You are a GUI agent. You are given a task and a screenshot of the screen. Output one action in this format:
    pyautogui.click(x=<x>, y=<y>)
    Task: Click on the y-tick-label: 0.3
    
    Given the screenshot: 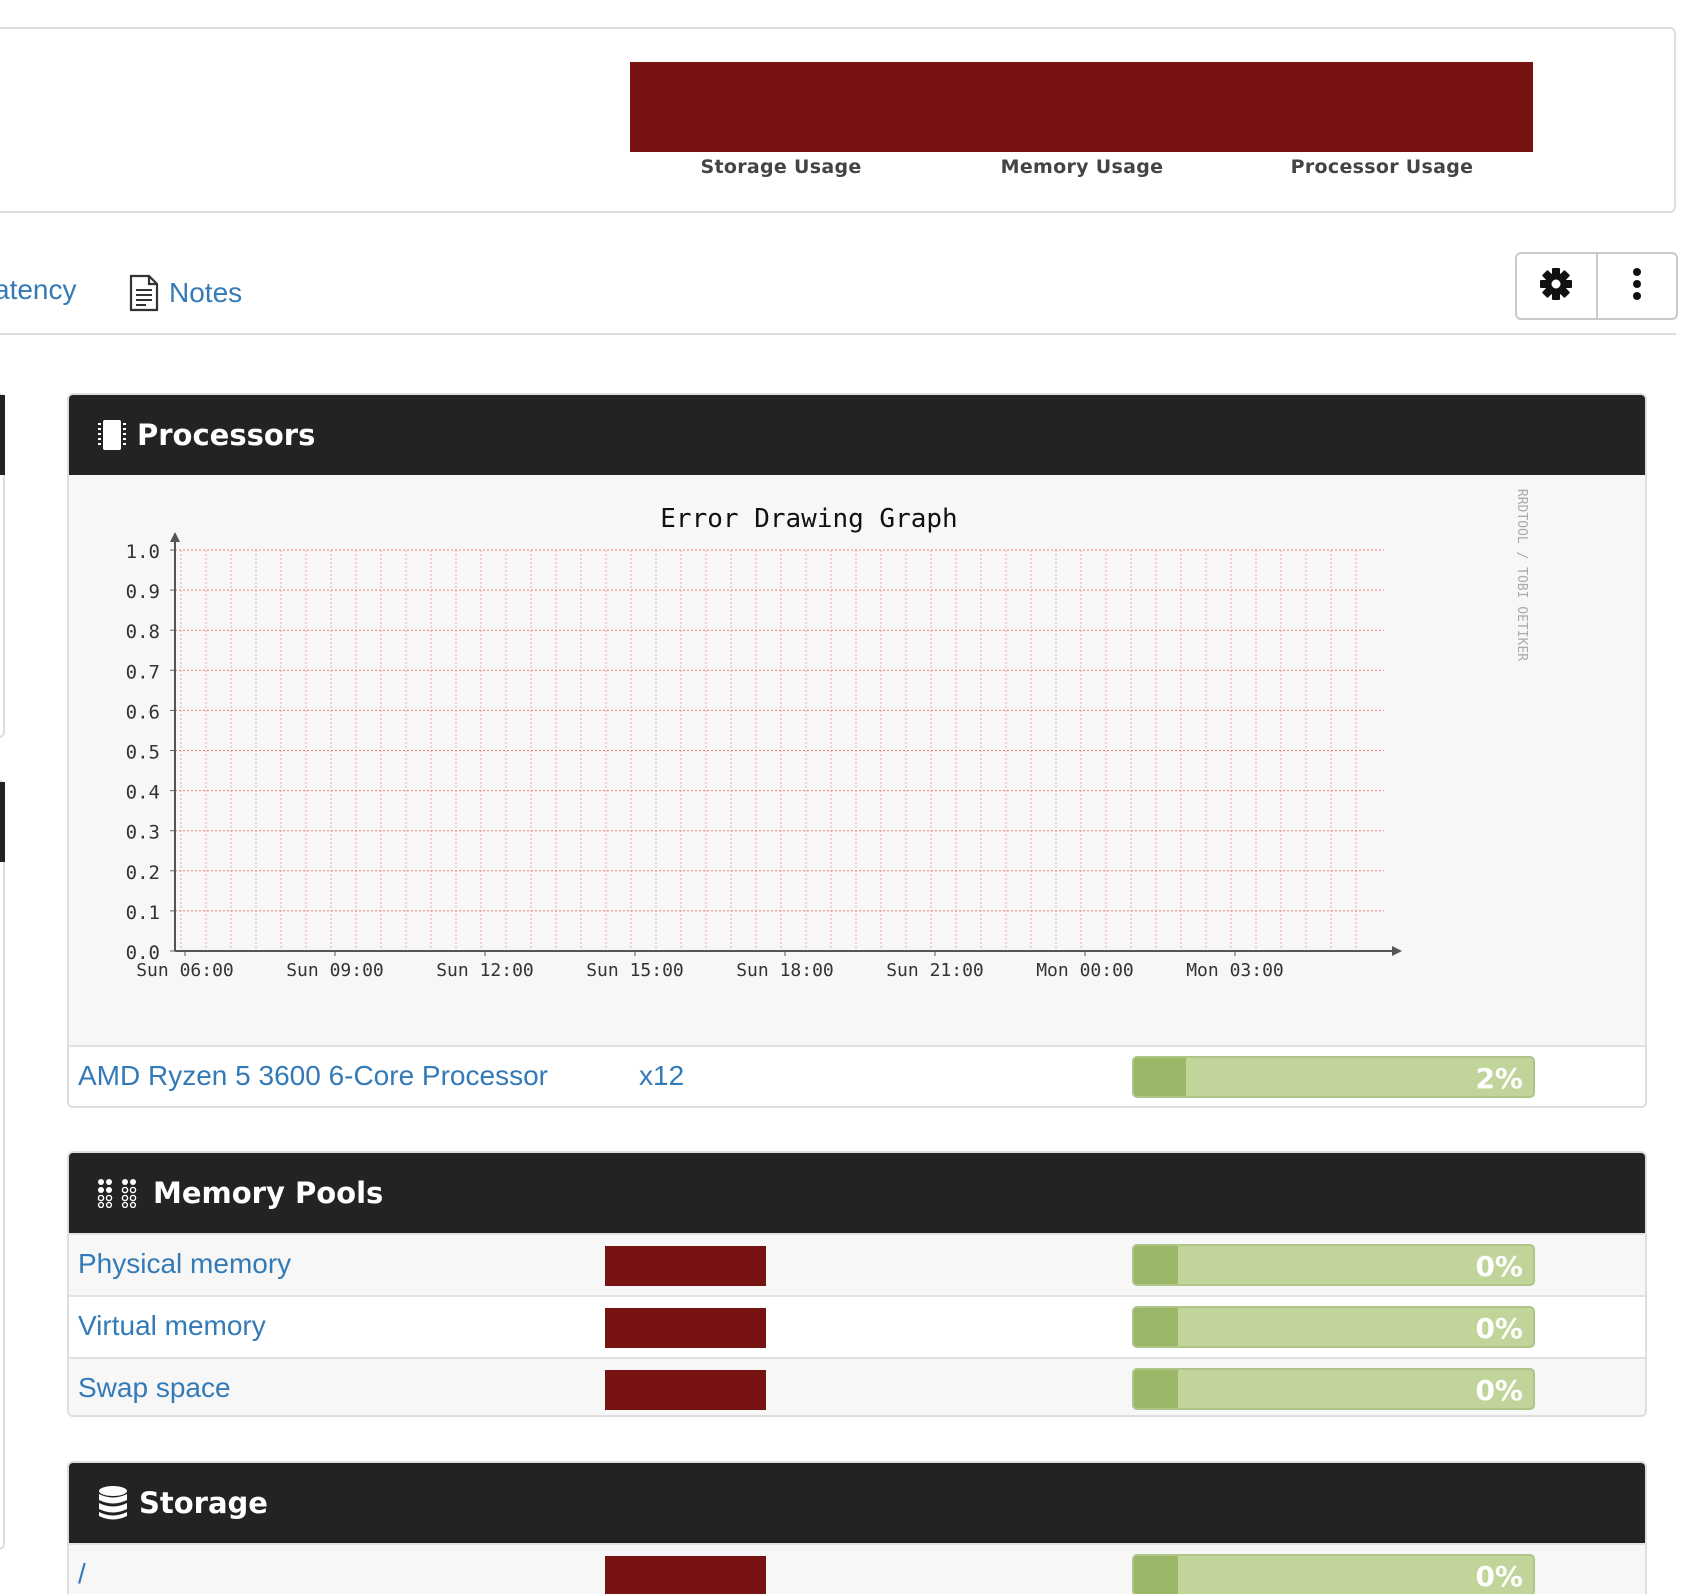 What is the action you would take?
    pyautogui.click(x=143, y=833)
    